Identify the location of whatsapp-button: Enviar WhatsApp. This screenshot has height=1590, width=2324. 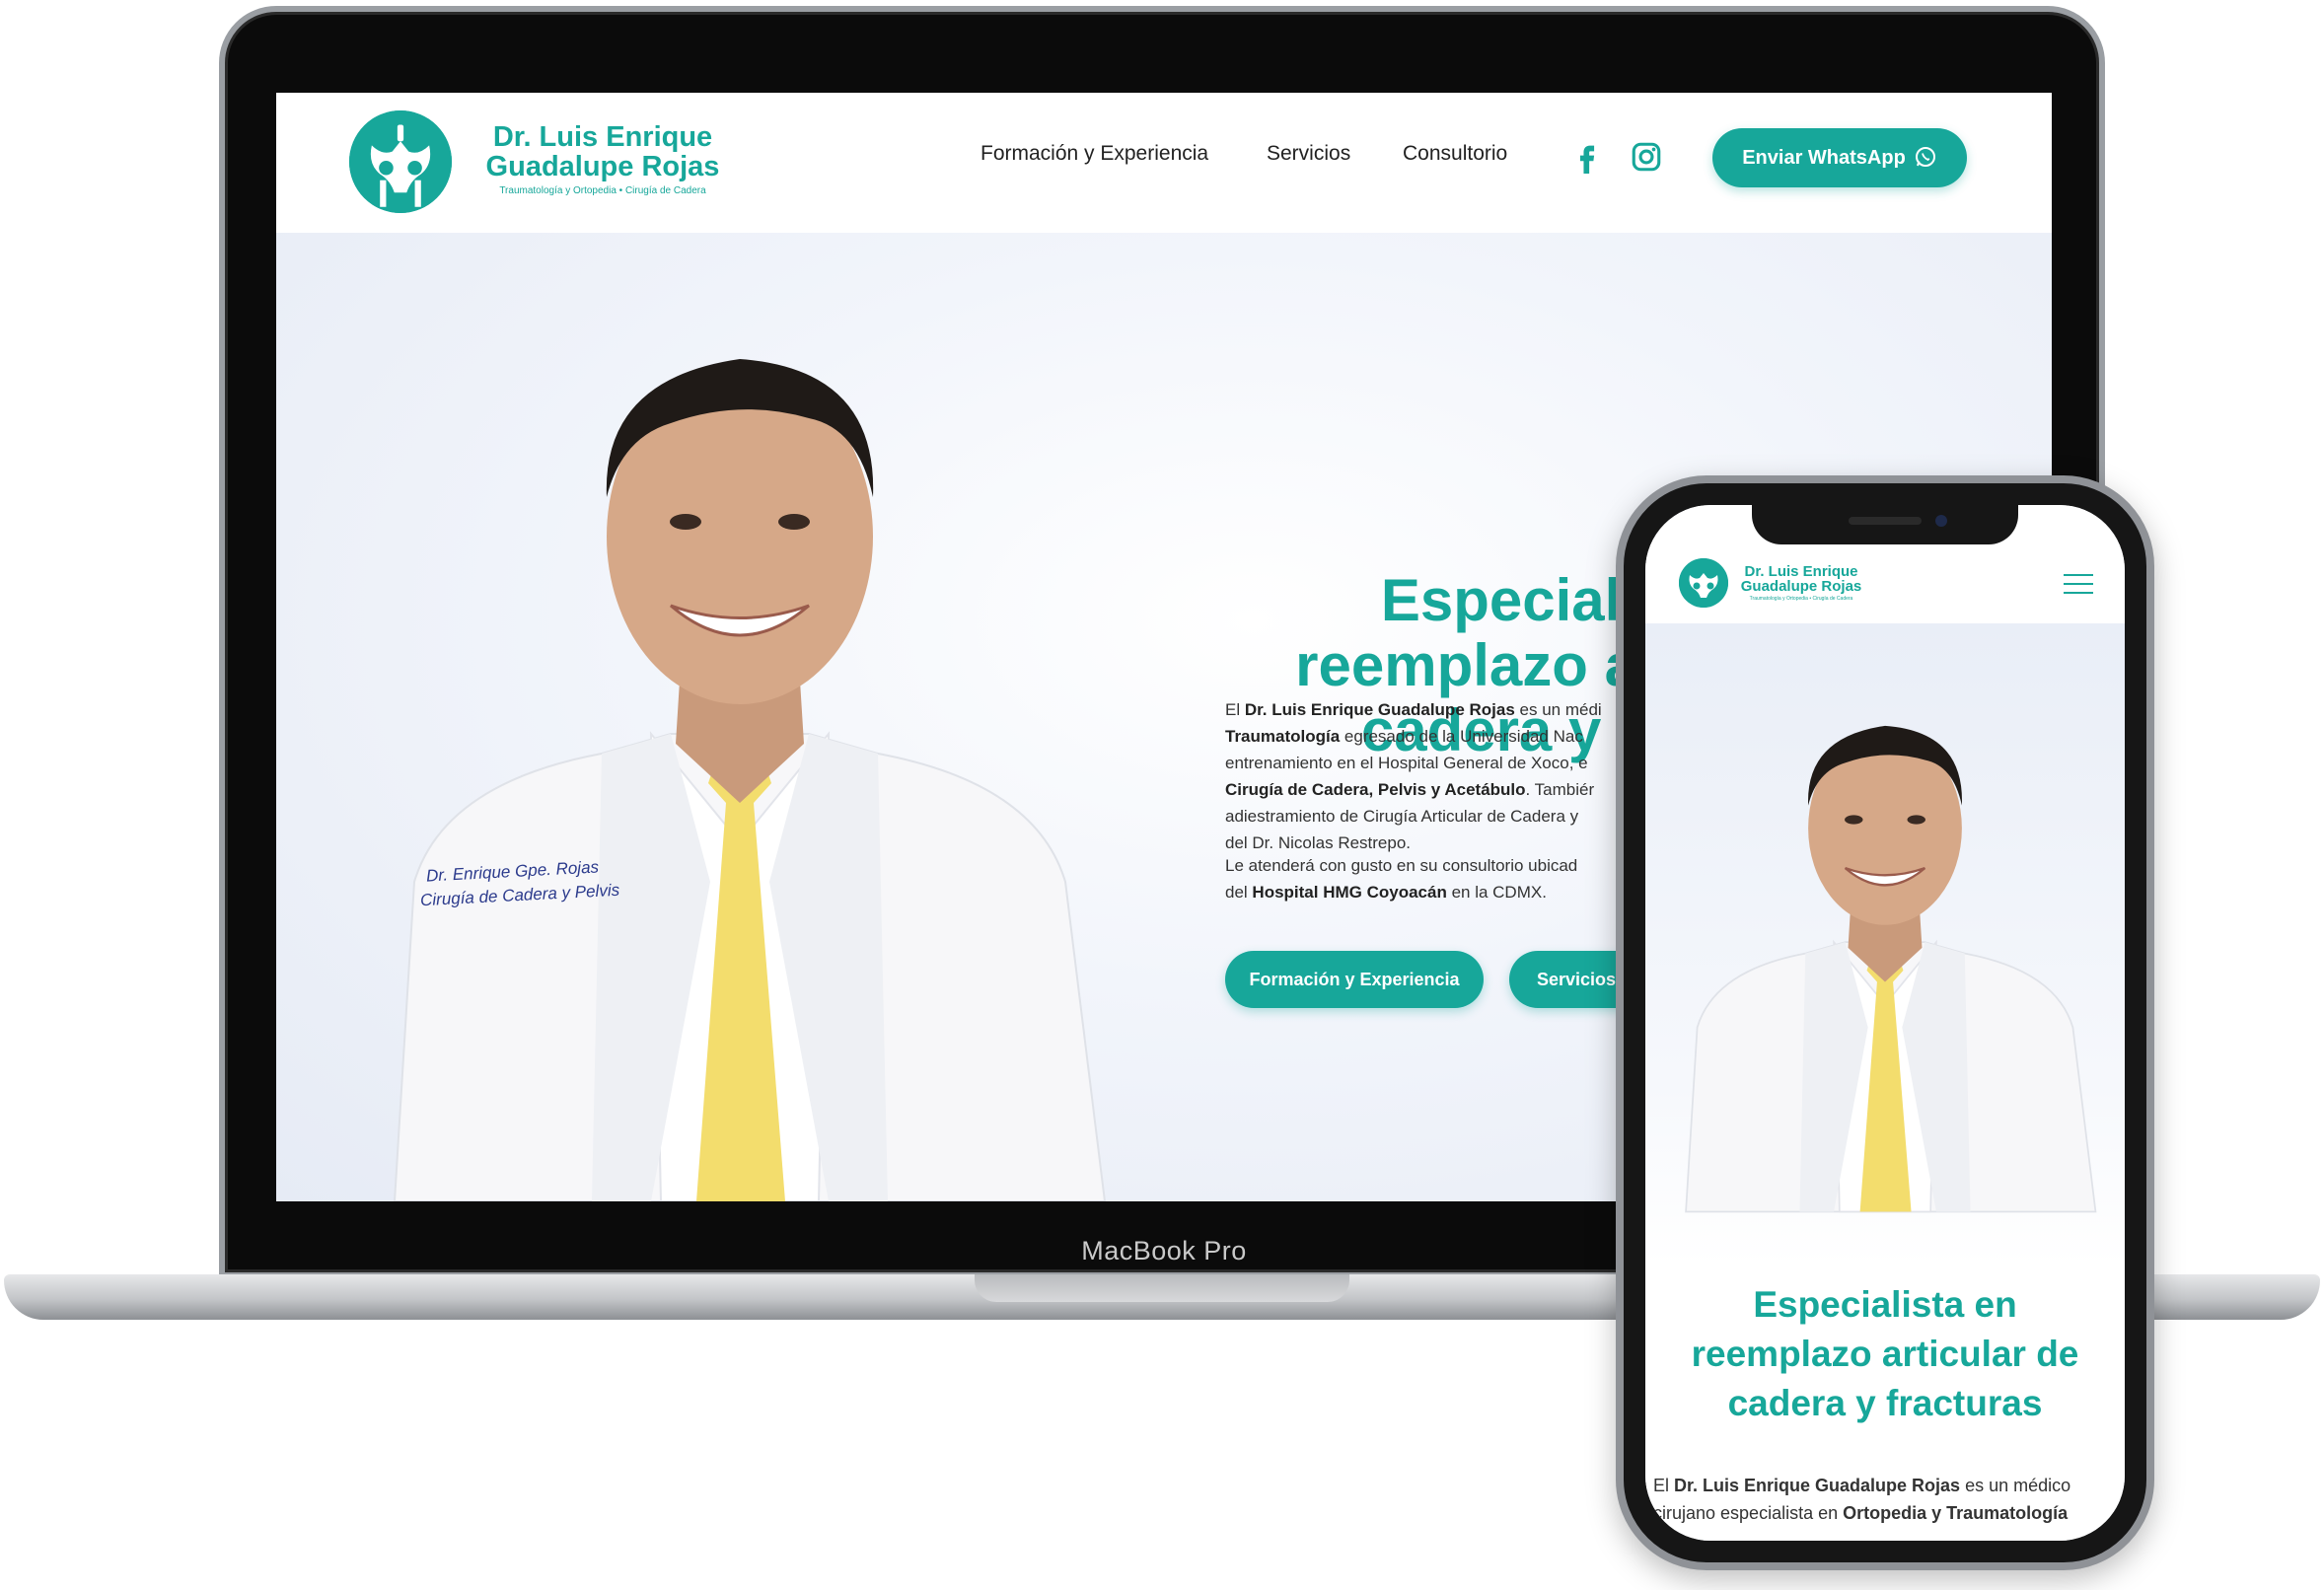
(1839, 157).